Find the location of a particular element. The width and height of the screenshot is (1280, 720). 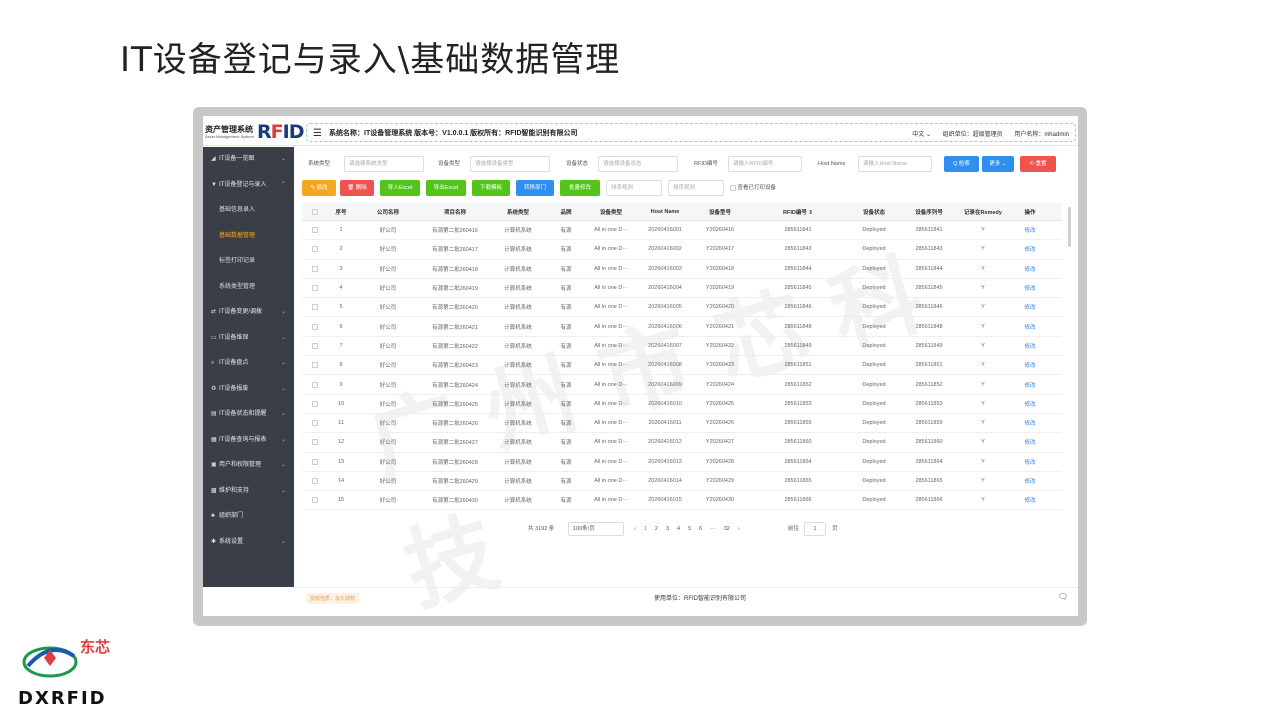

table-cell: 285611844 is located at coordinates (929, 268).